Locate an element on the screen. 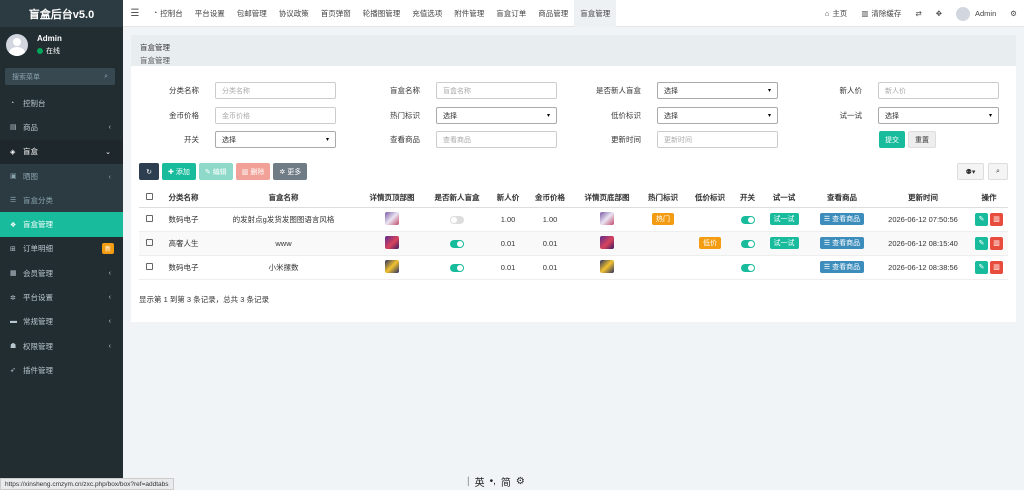 Image resolution: width=1024 pixels, height=490 pixels. name-input: 盲盒名称 is located at coordinates (496, 90).